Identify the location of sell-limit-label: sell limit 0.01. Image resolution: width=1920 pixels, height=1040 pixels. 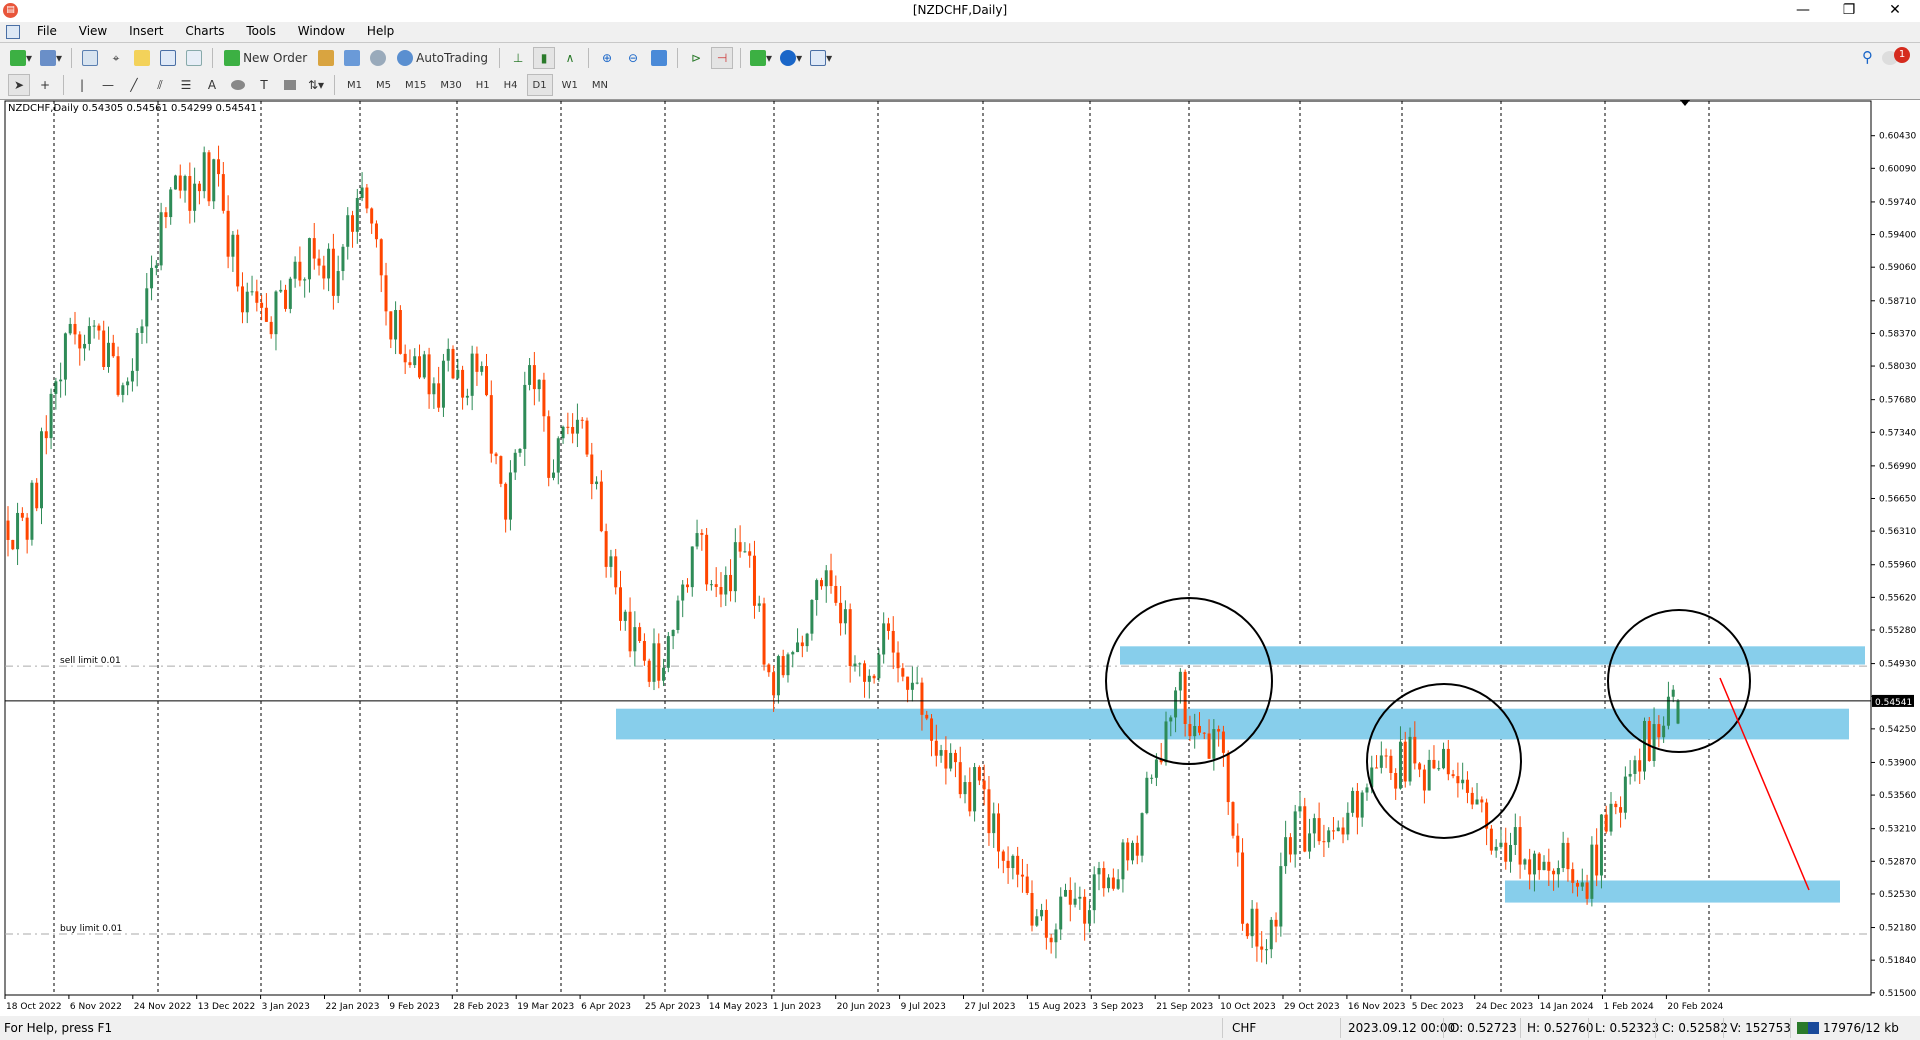
(90, 661).